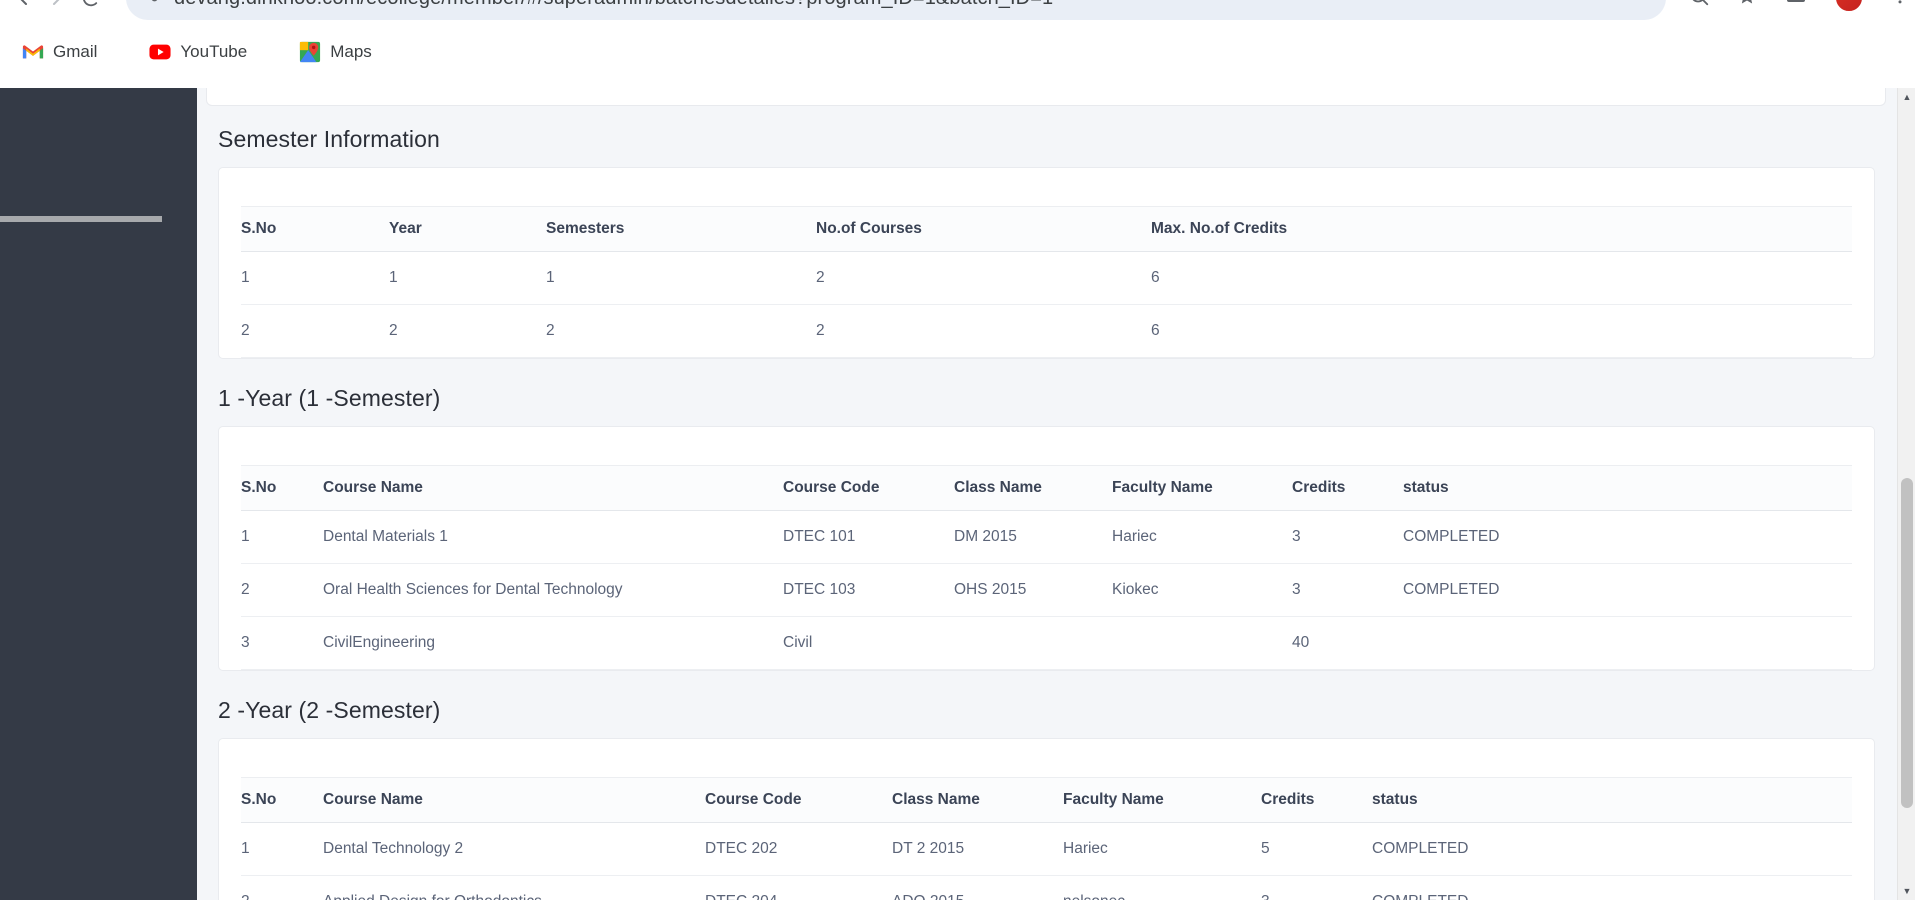 Image resolution: width=1915 pixels, height=900 pixels. Describe the element at coordinates (1849, 6) in the screenshot. I see `profile-avatar` at that location.